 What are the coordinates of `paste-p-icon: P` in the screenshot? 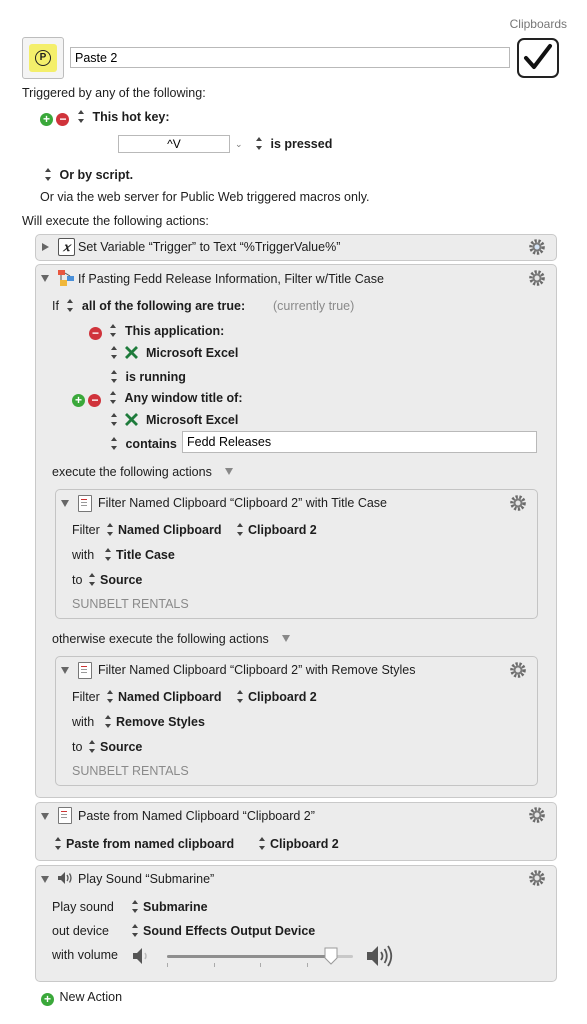 It's located at (43, 58).